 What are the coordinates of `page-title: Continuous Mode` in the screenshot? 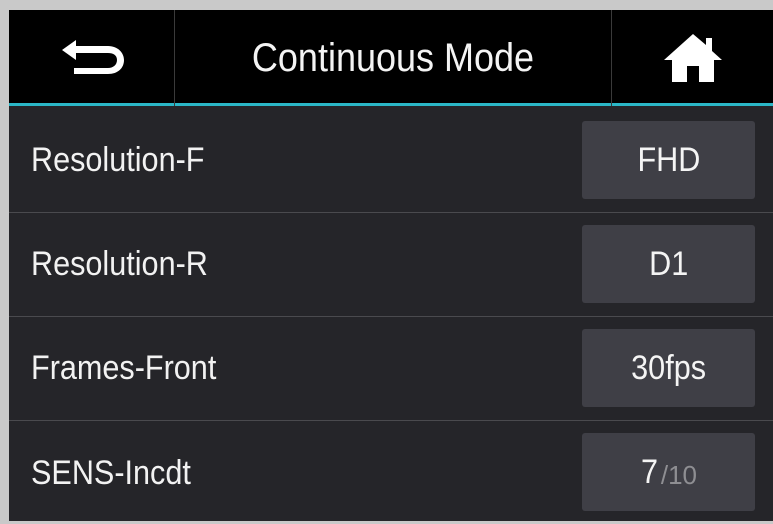 It's located at (393, 57).